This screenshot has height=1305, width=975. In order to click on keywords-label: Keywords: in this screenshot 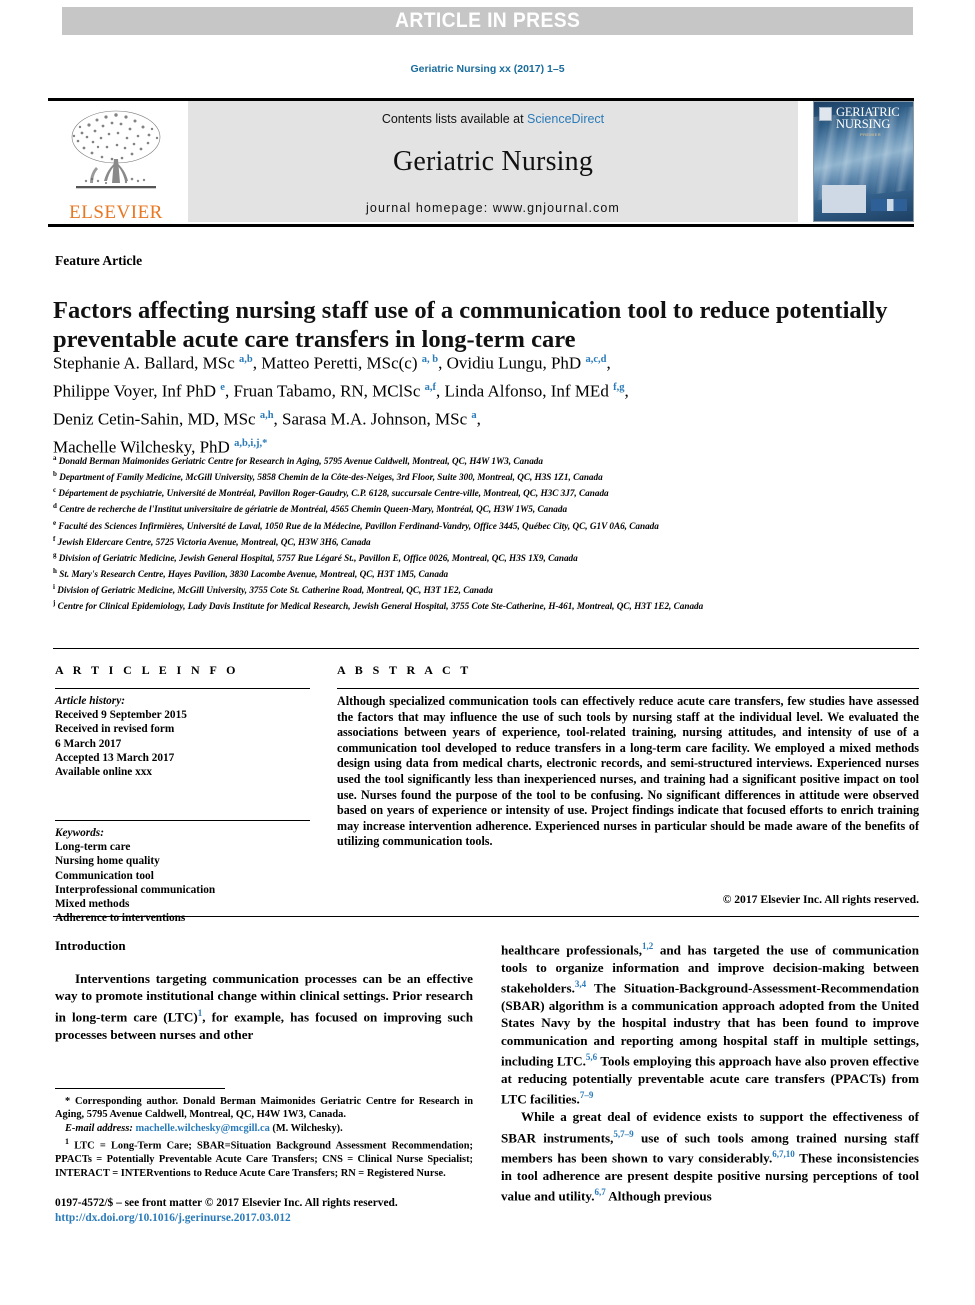, I will do `click(79, 833)`.